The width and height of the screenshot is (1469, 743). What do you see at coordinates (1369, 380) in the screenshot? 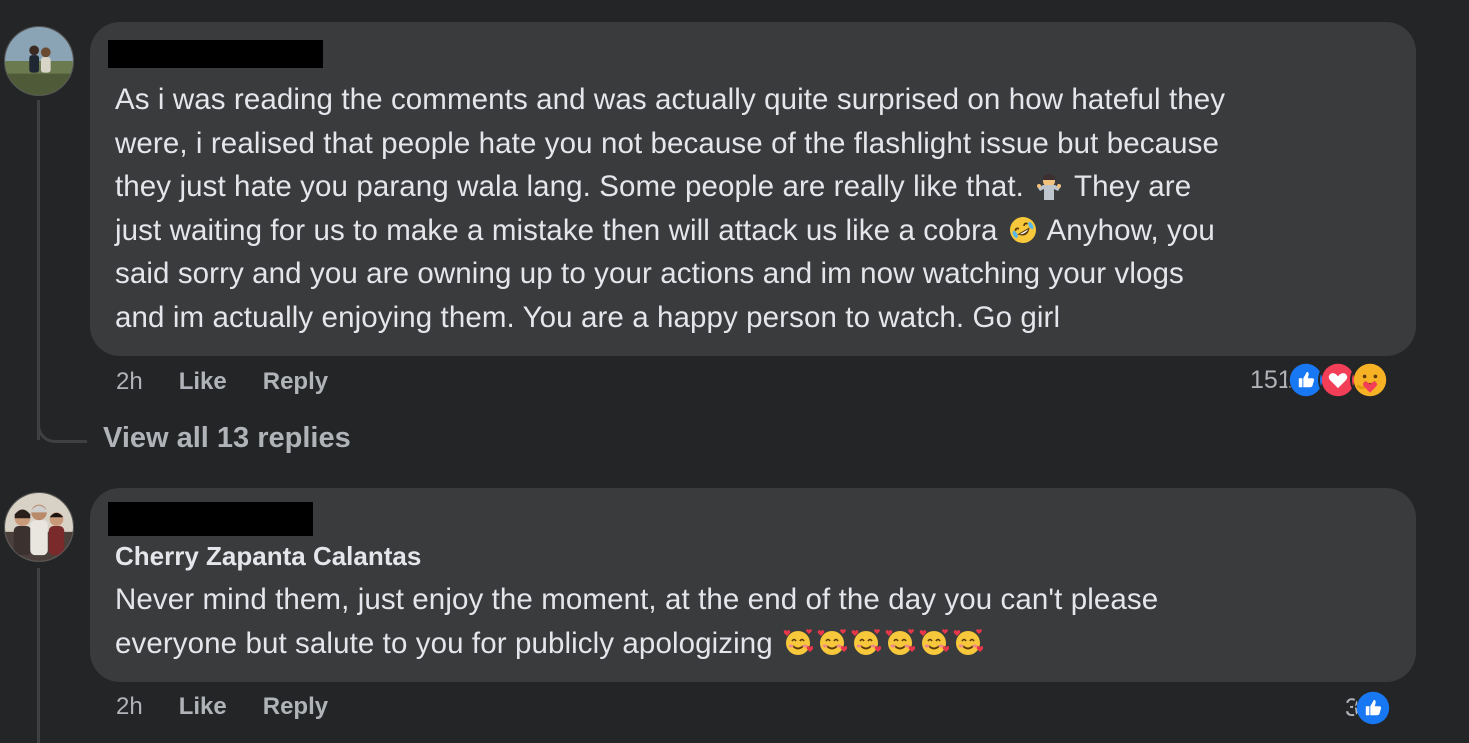
I see `care-reaction-icon` at bounding box center [1369, 380].